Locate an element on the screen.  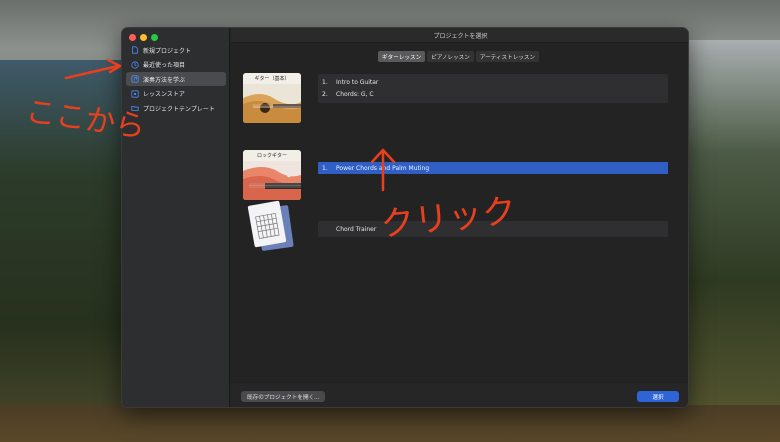
clock-icon is located at coordinates (135, 64).